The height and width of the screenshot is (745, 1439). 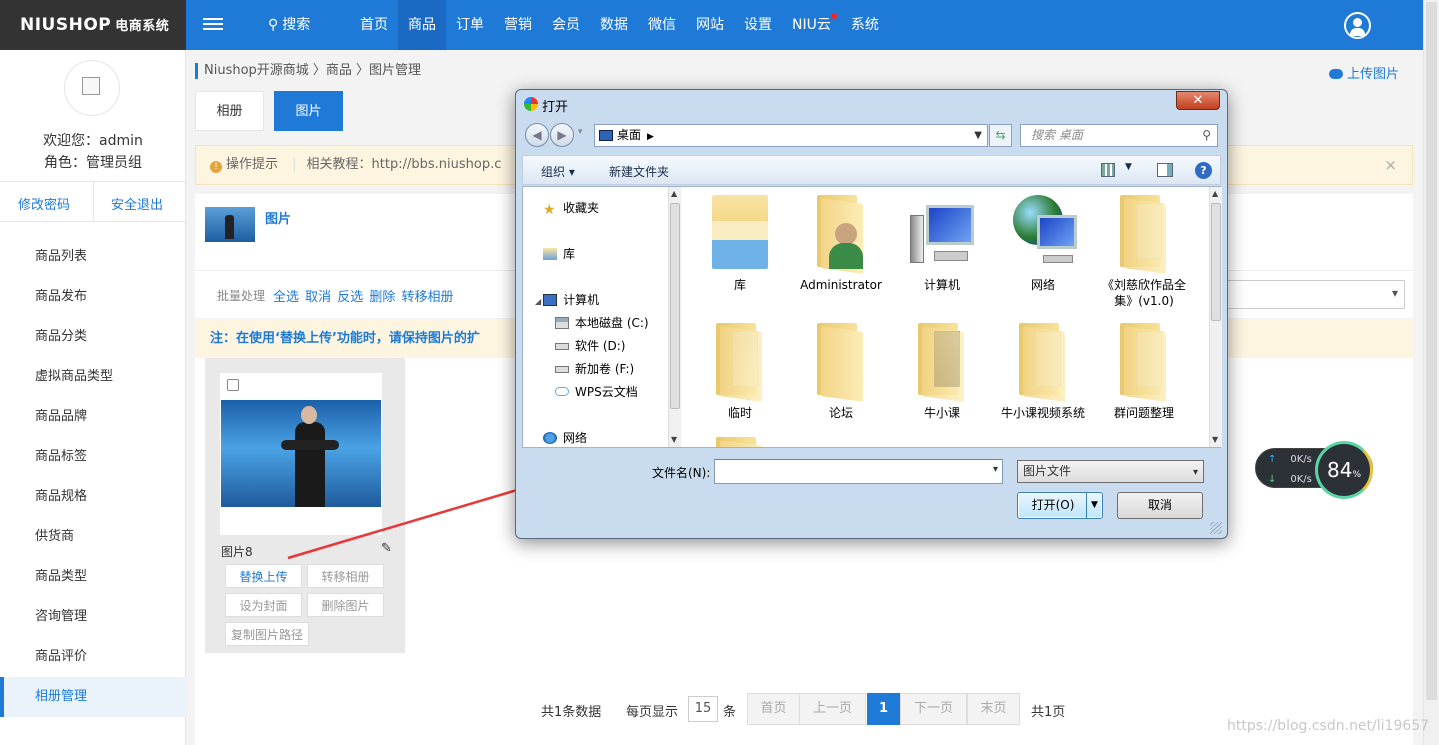 What do you see at coordinates (301, 453) in the screenshot?
I see `image-thumbnail` at bounding box center [301, 453].